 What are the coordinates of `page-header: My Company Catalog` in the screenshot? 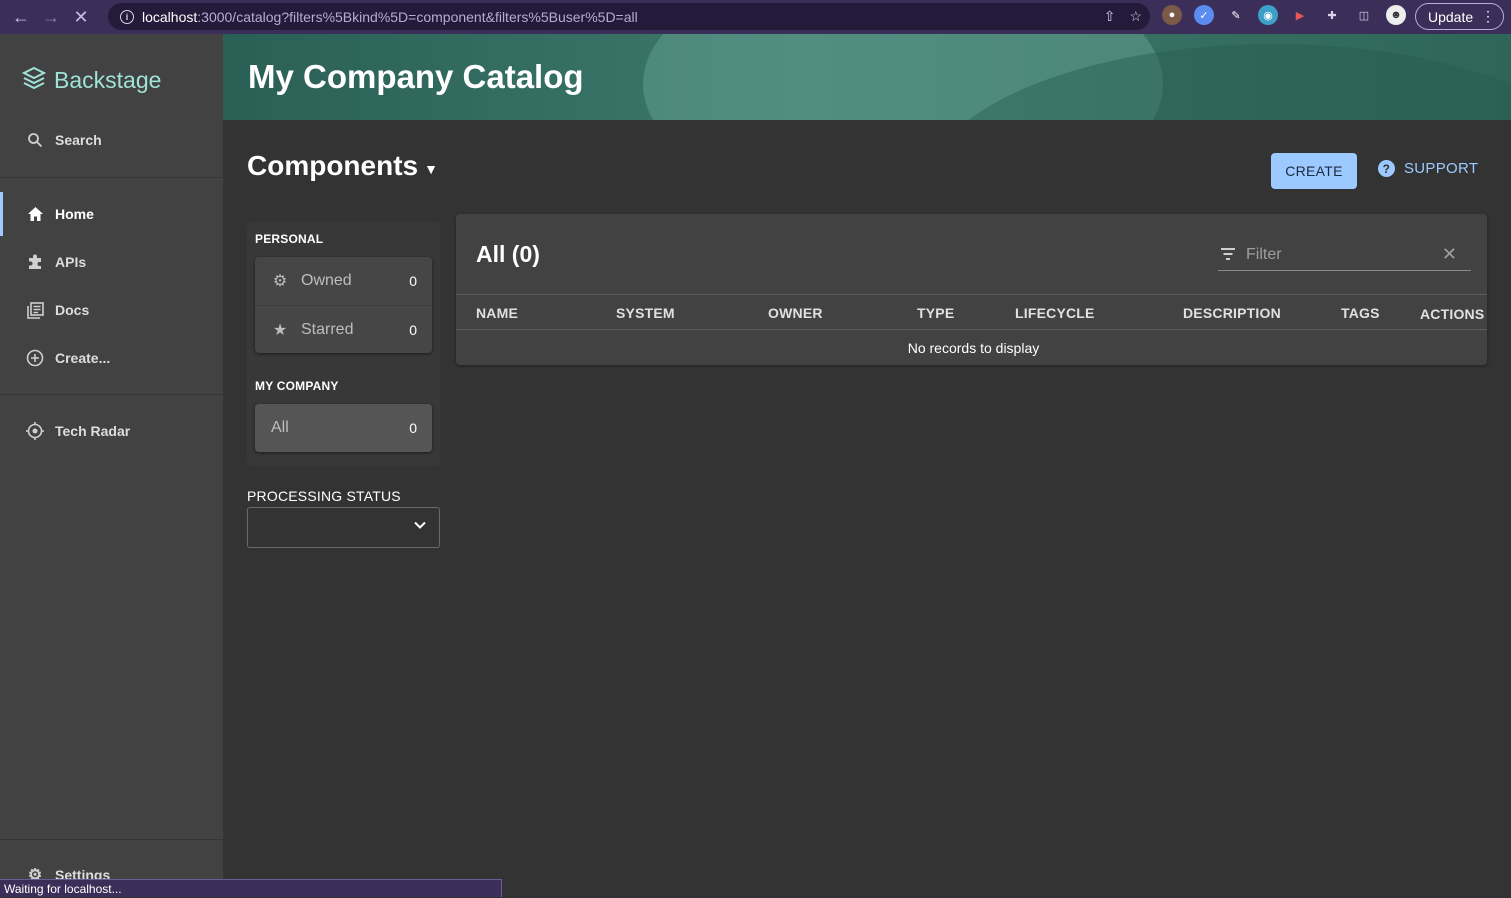 It's located at (867, 77).